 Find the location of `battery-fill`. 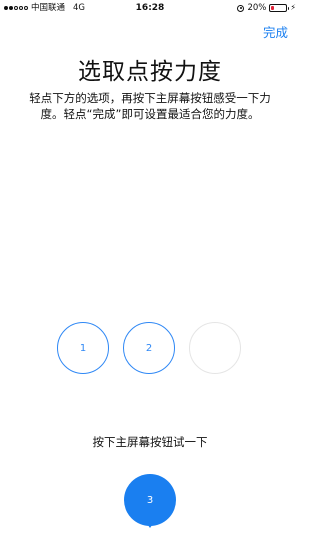

battery-fill is located at coordinates (273, 8).